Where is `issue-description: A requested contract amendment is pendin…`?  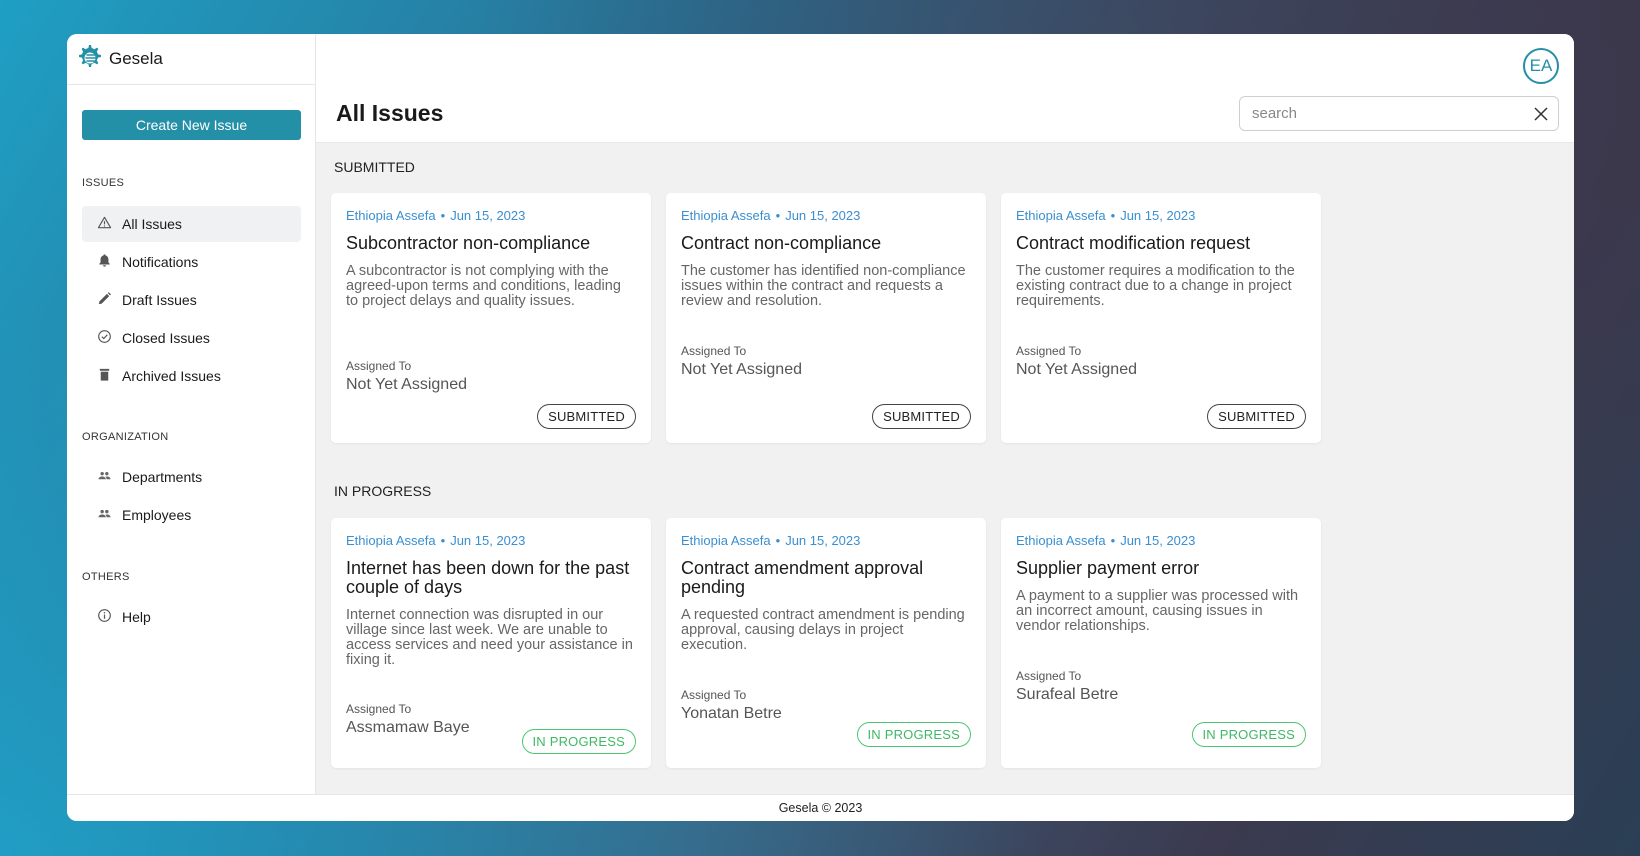 issue-description: A requested contract amendment is pendin… is located at coordinates (823, 630).